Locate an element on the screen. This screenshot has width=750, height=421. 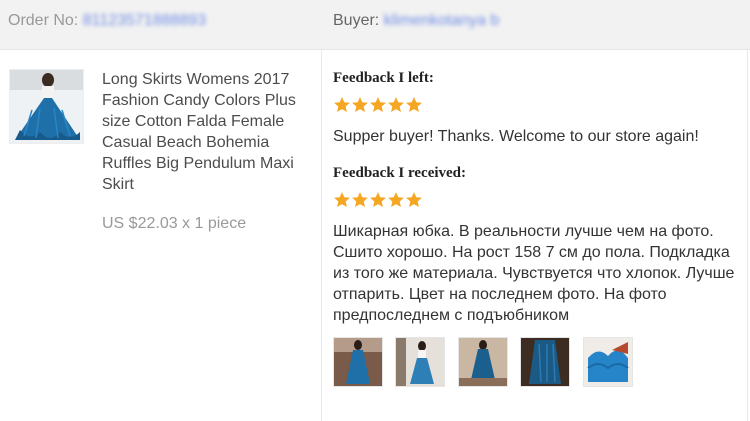
skirt-photo-2-icon is located at coordinates (420, 362).